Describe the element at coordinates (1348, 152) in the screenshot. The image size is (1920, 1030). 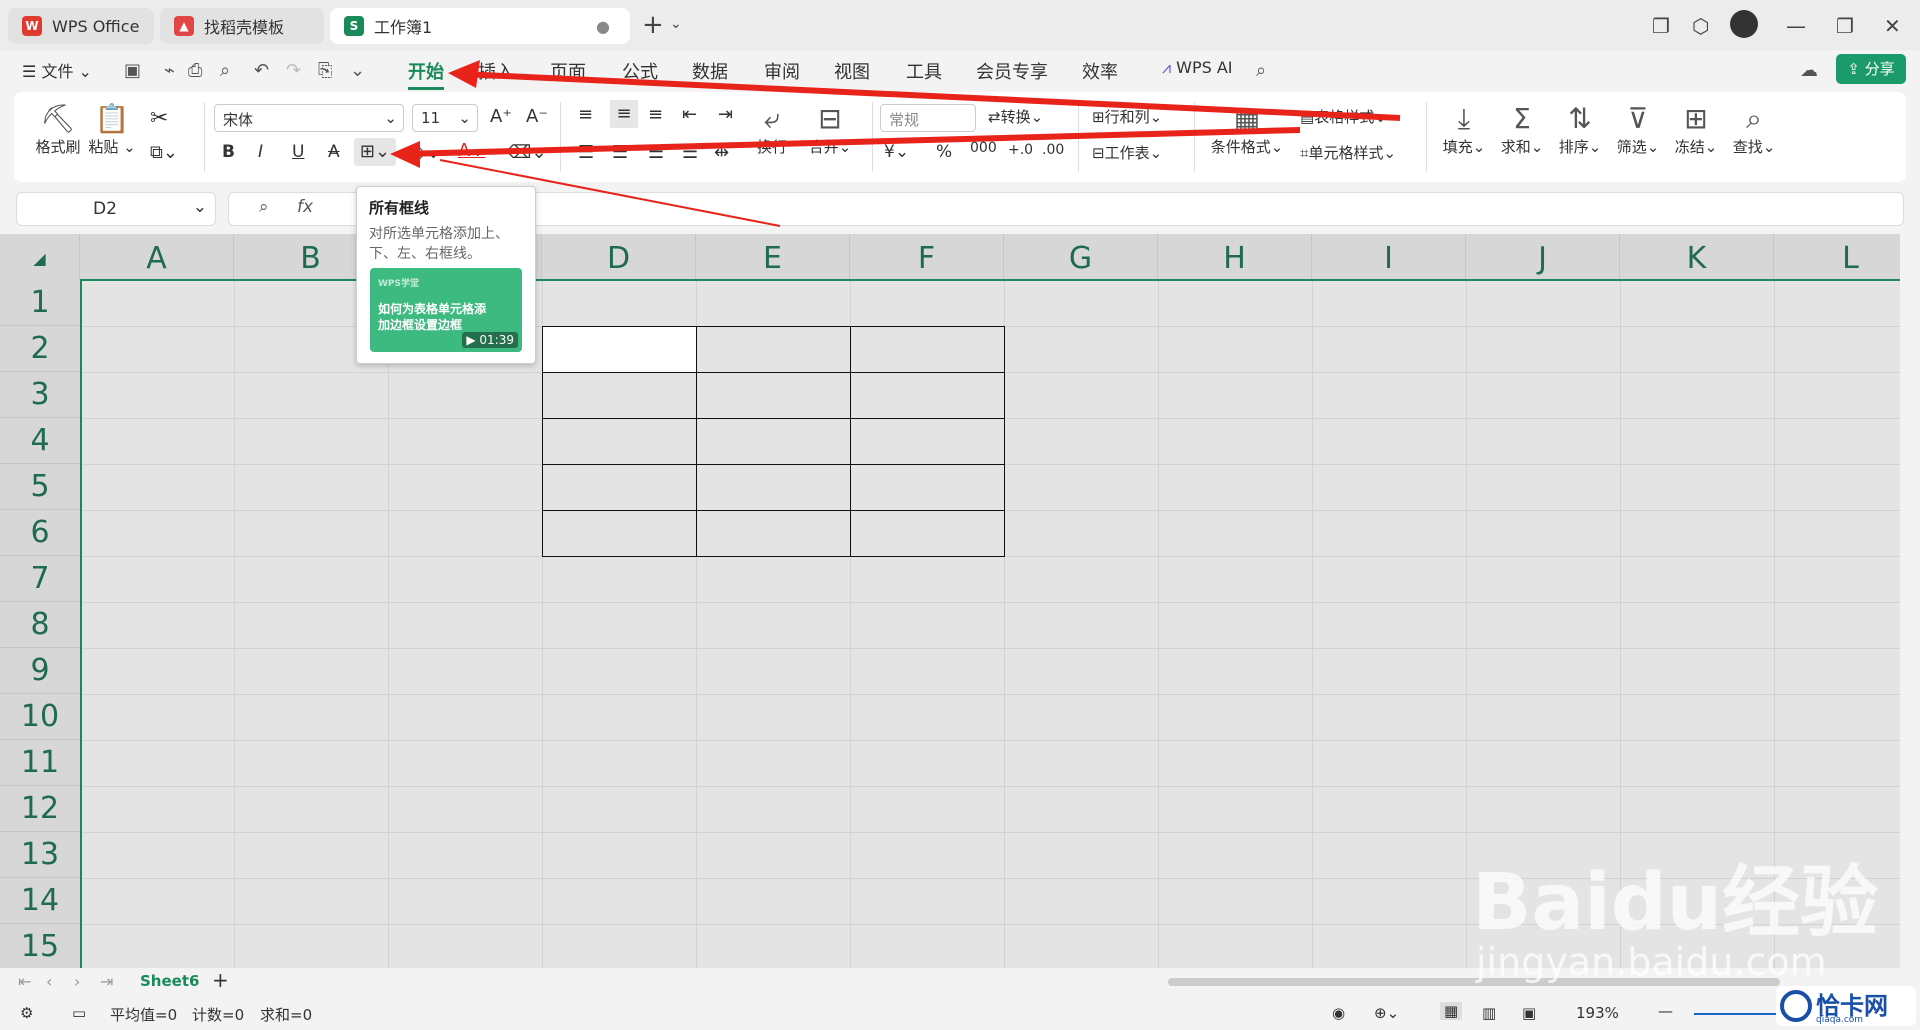
I see `cell-style-button: ⌗单元格样式⌄` at that location.